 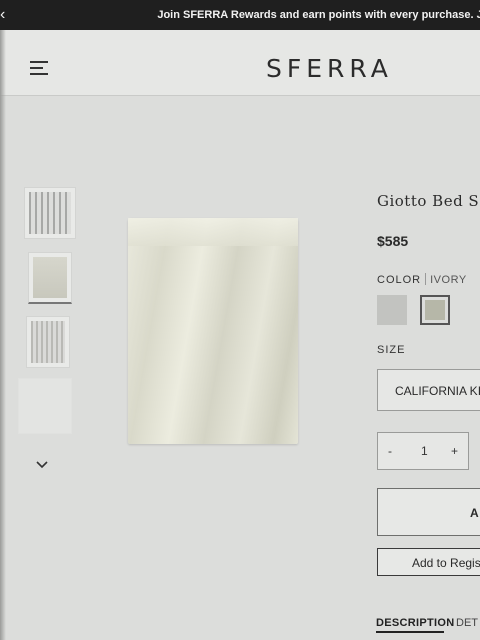 What do you see at coordinates (399, 280) in the screenshot?
I see `color-label-text: COLOR` at bounding box center [399, 280].